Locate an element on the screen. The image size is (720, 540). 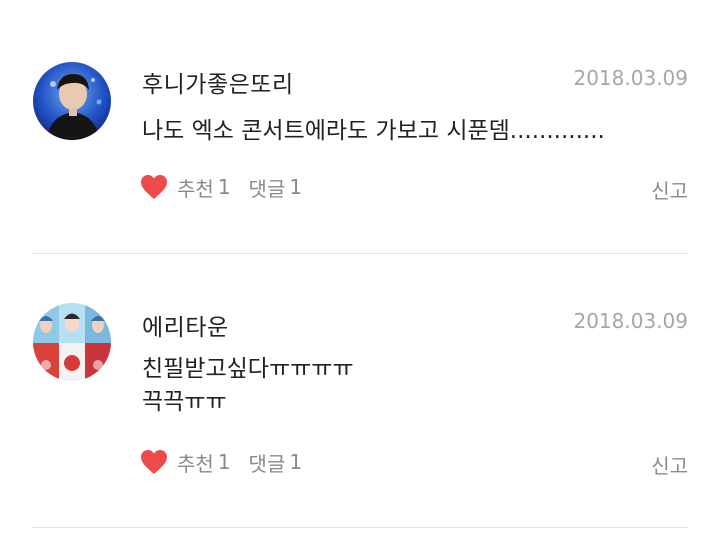
divider is located at coordinates (360, 527).